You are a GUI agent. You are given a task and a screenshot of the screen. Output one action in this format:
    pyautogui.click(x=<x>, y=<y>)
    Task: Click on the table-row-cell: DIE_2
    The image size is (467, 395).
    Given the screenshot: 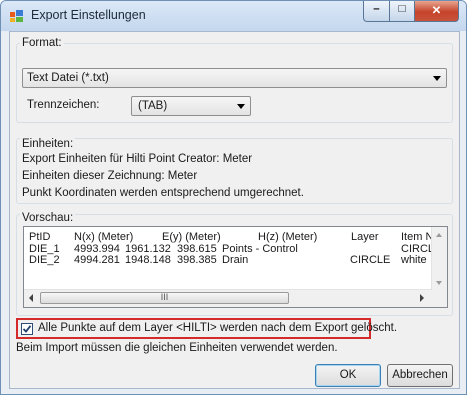 What is the action you would take?
    pyautogui.click(x=44, y=260)
    